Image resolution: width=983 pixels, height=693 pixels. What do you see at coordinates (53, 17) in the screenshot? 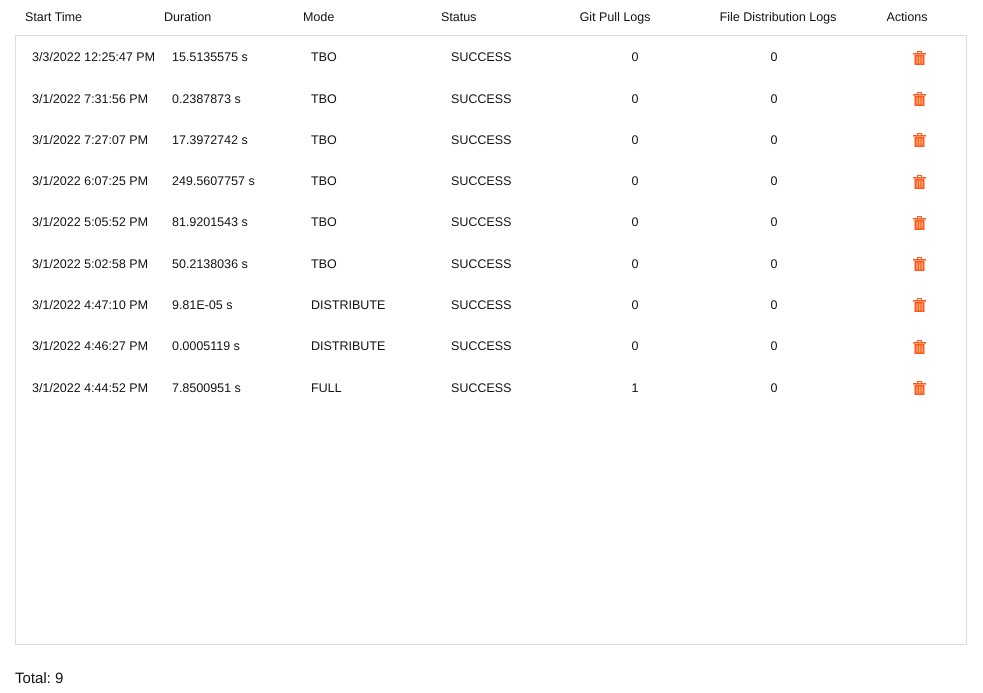
I see `column-header: Start Time` at bounding box center [53, 17].